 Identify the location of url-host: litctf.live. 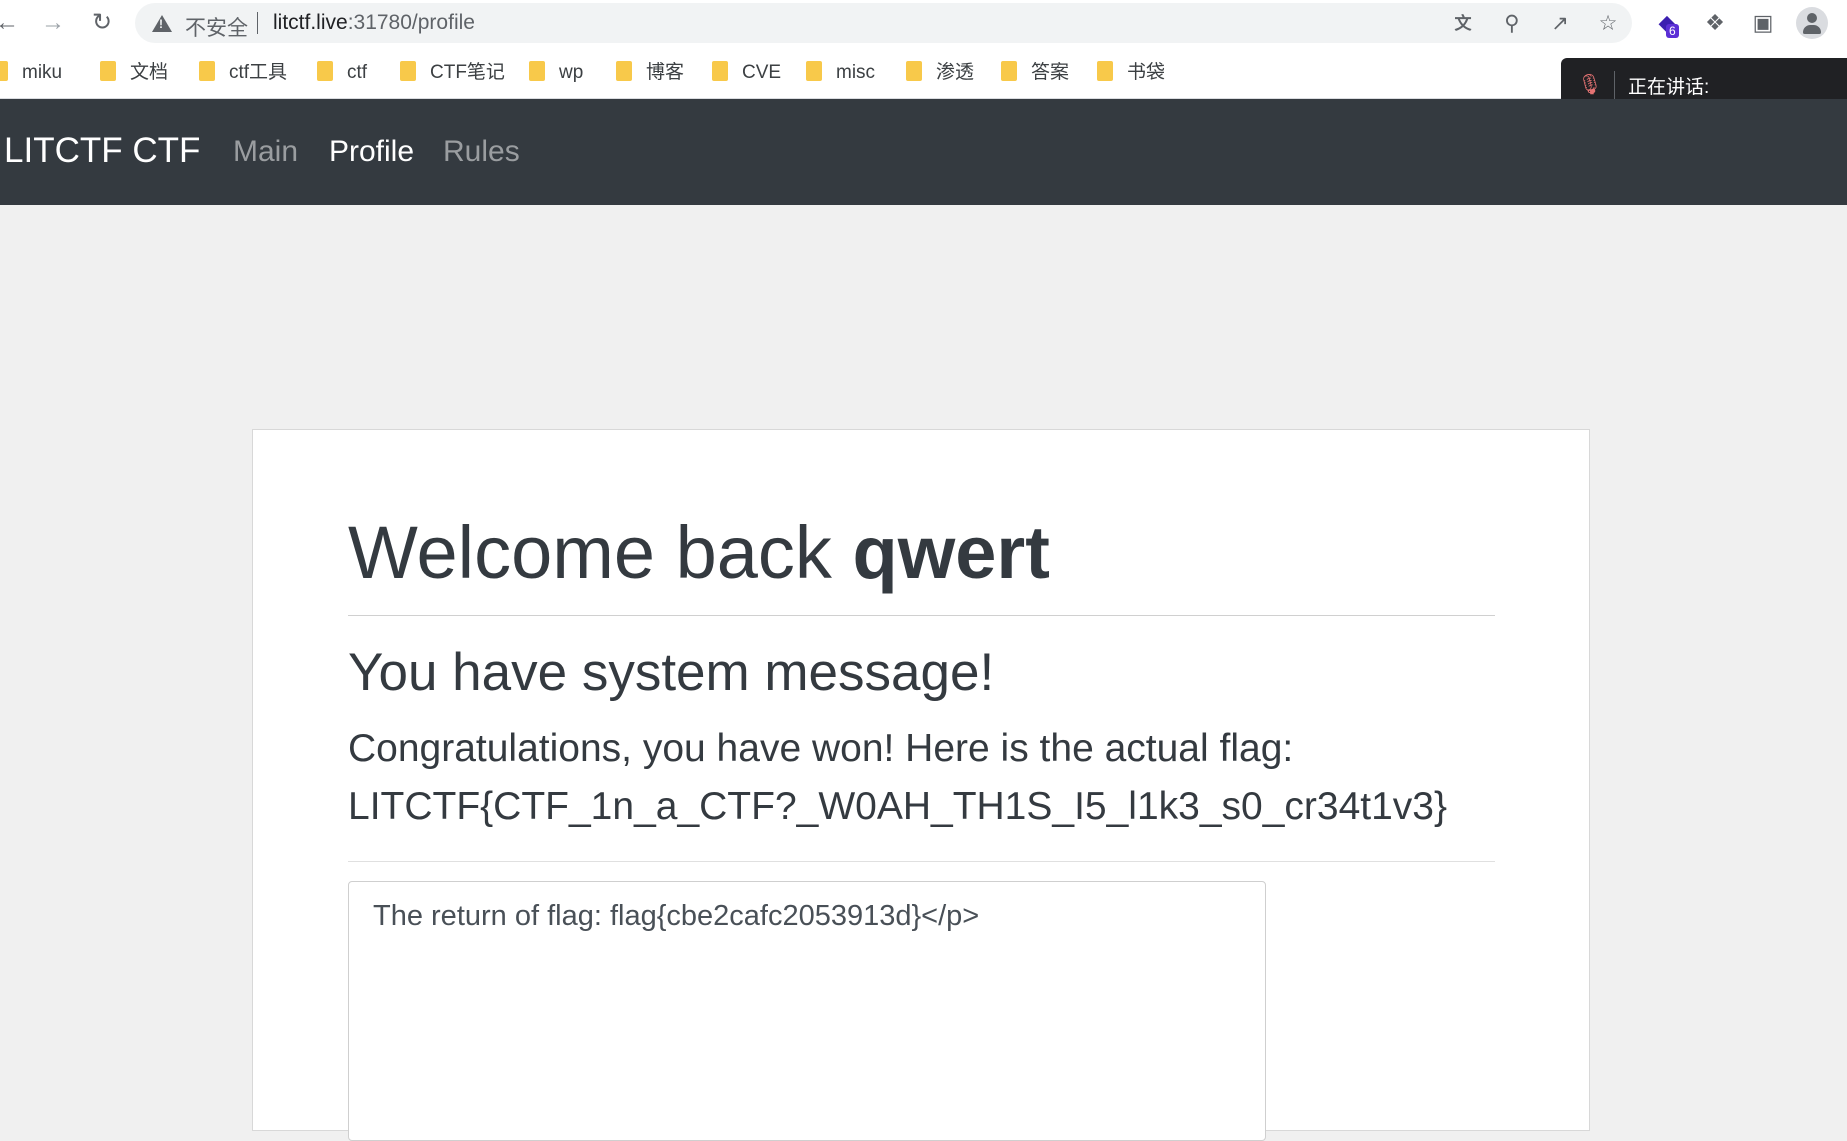
(310, 22).